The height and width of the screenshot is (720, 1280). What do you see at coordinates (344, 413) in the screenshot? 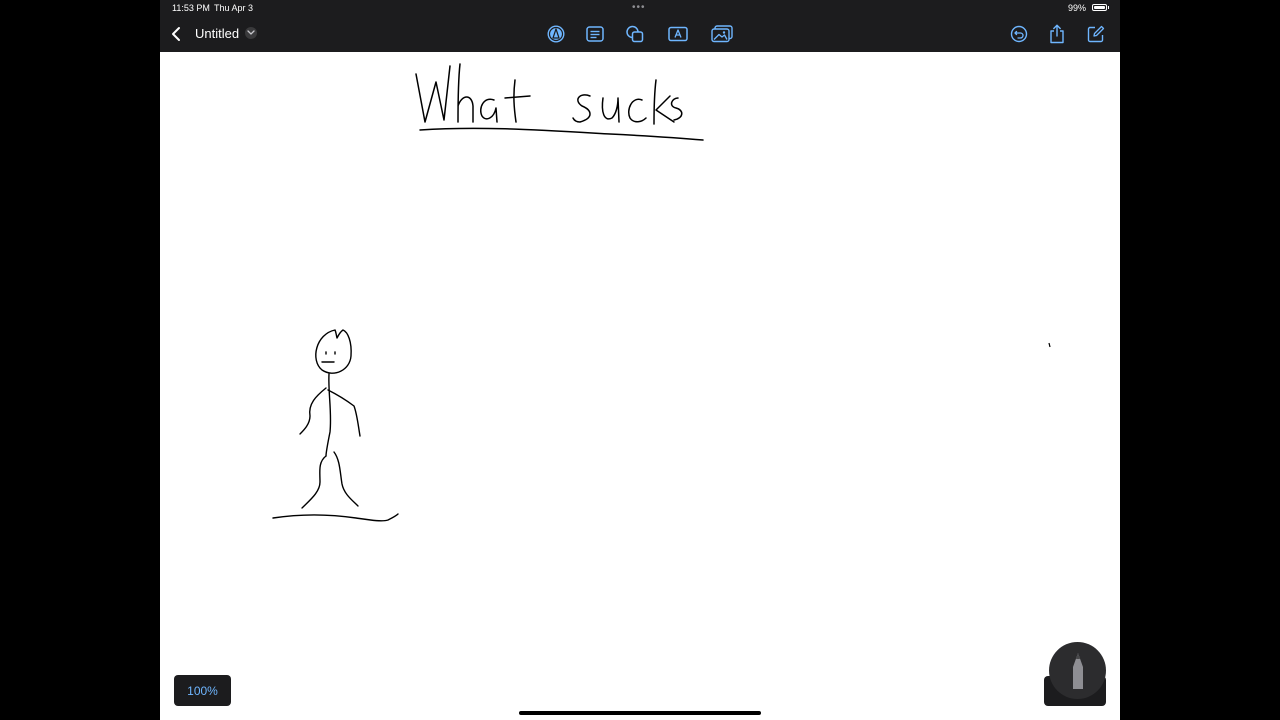
I see `stick-figure-arm-right` at bounding box center [344, 413].